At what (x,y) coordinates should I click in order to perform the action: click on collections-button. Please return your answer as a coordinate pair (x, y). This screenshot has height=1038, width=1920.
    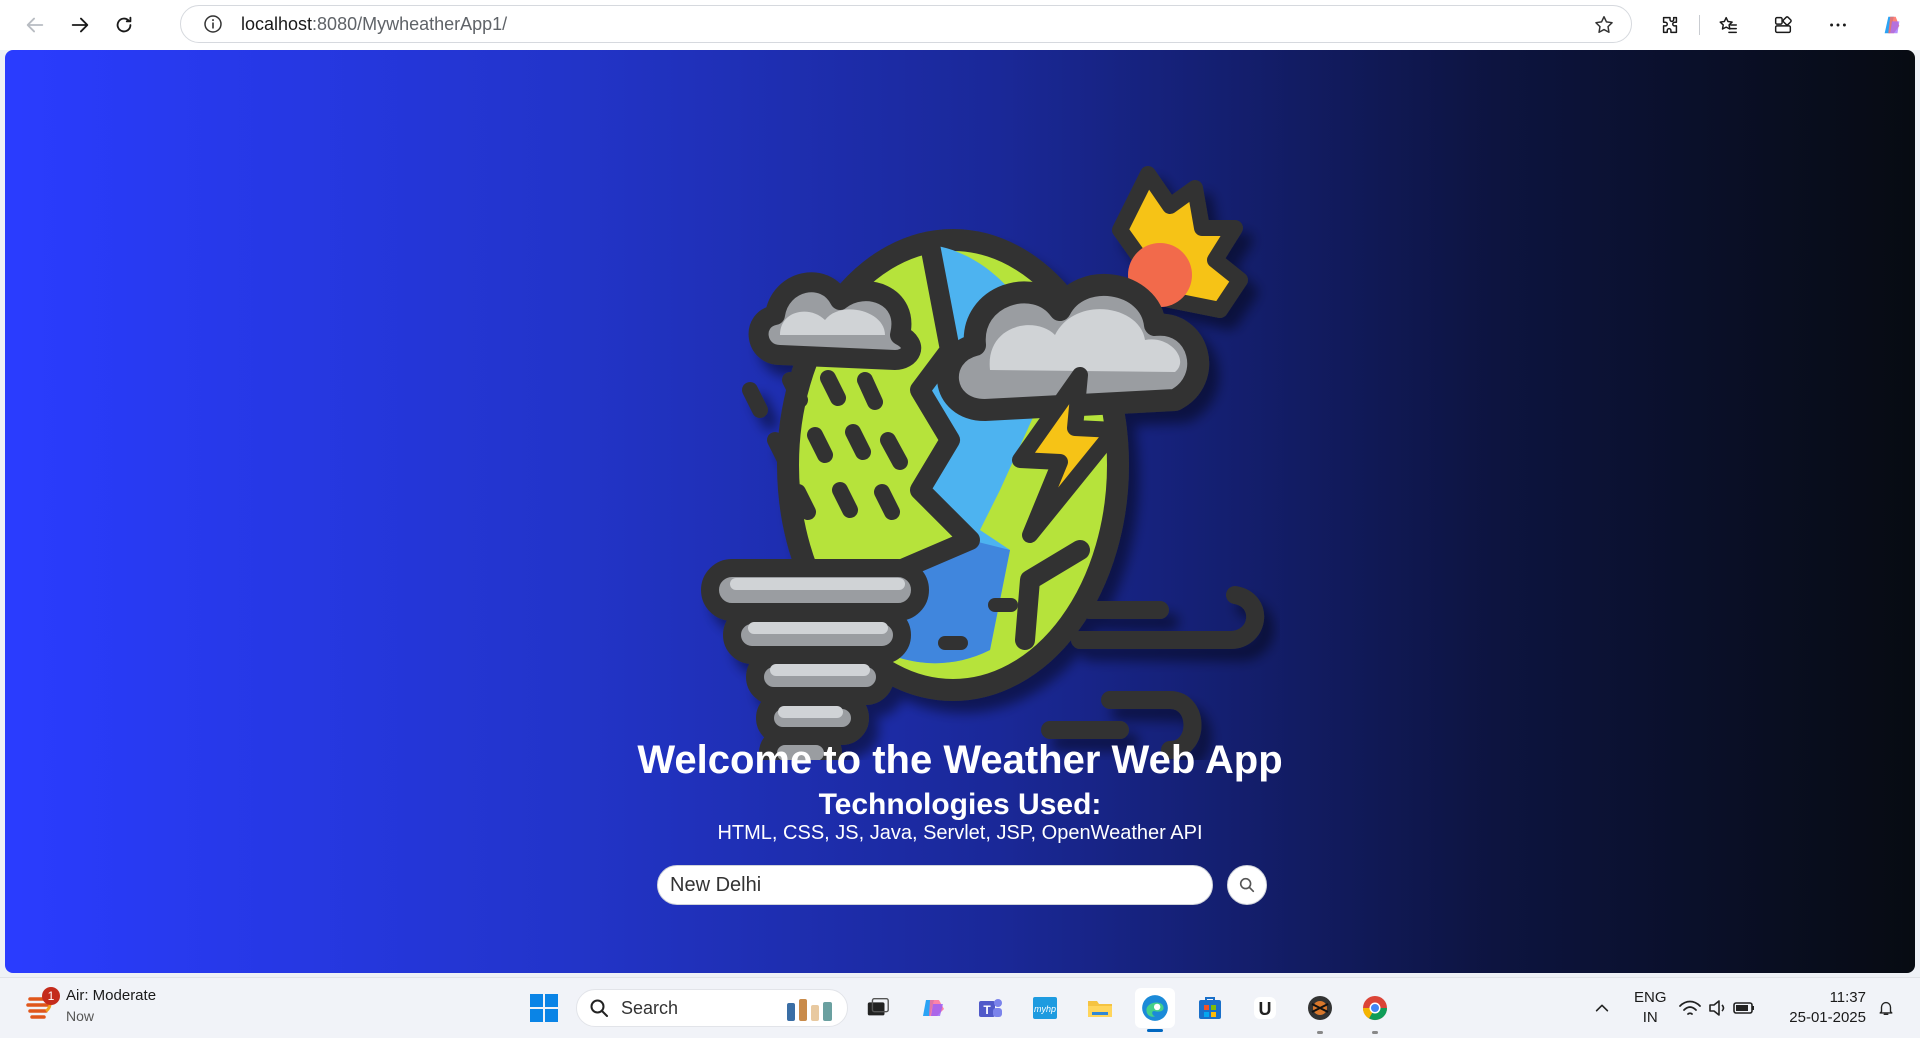
    Looking at the image, I should click on (1783, 25).